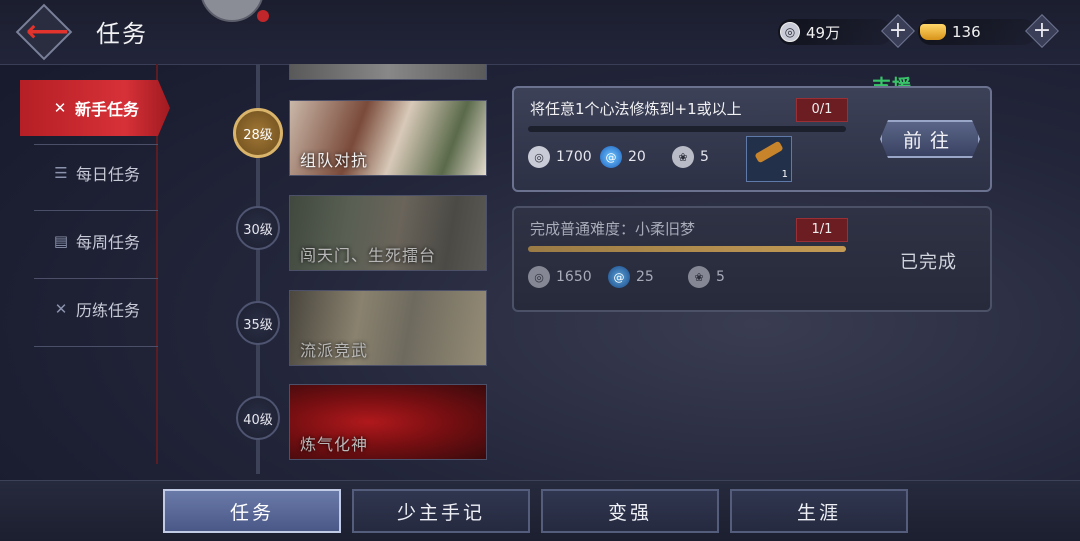 The width and height of the screenshot is (1080, 541). What do you see at coordinates (822, 110) in the screenshot?
I see `task-progress-badge: 0/1` at bounding box center [822, 110].